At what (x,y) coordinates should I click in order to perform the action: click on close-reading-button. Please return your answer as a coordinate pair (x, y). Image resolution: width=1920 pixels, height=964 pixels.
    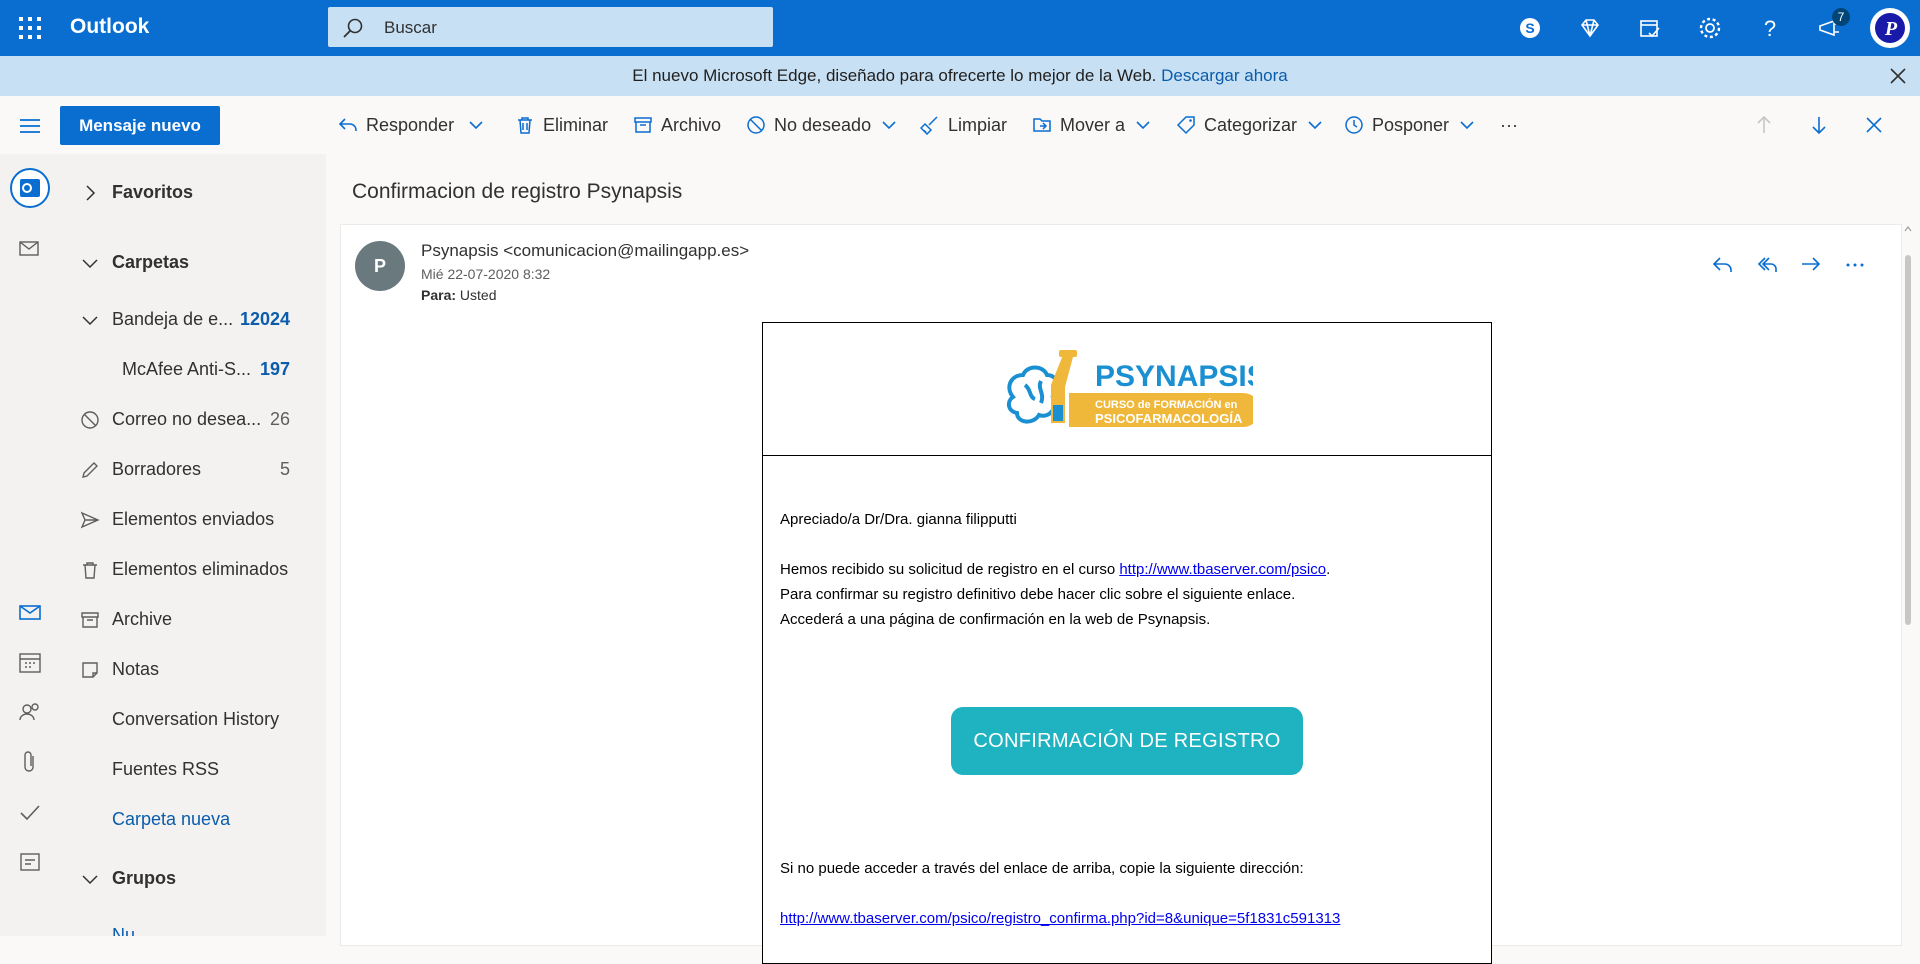
    Looking at the image, I should click on (1874, 125).